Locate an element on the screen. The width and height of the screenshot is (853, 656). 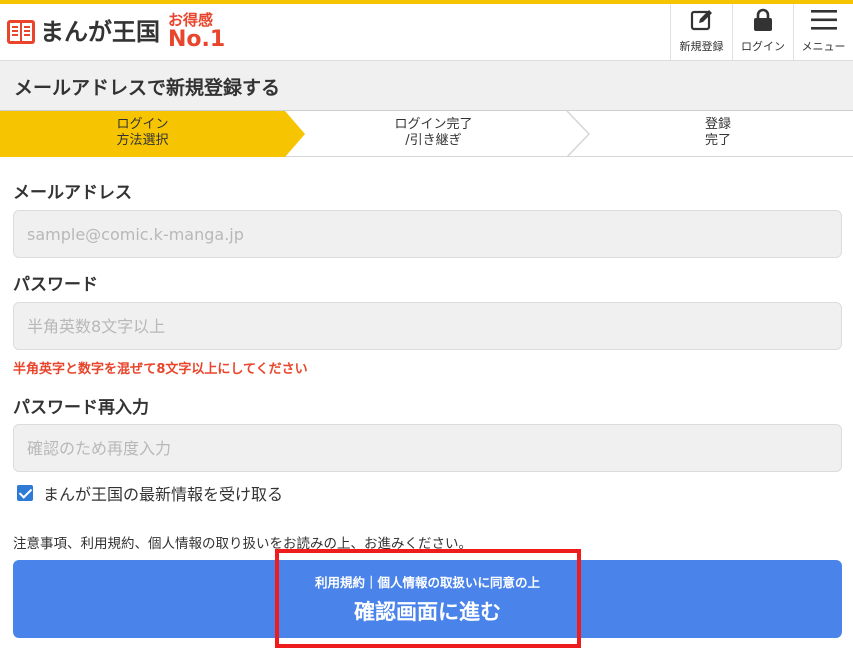
step-2-line-2: /引き継ぎ is located at coordinates (433, 140).